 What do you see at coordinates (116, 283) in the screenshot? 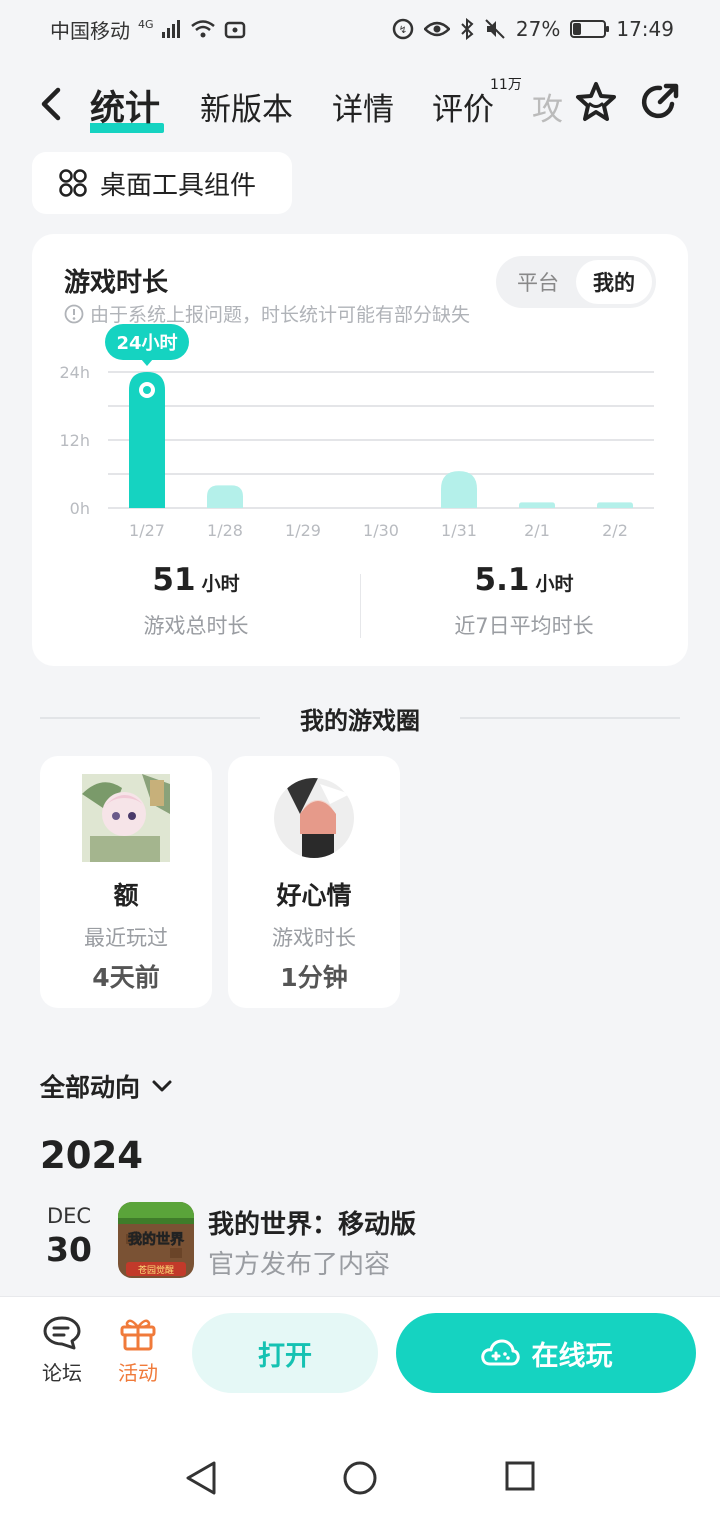
I see `card-title: 游戏时长` at bounding box center [116, 283].